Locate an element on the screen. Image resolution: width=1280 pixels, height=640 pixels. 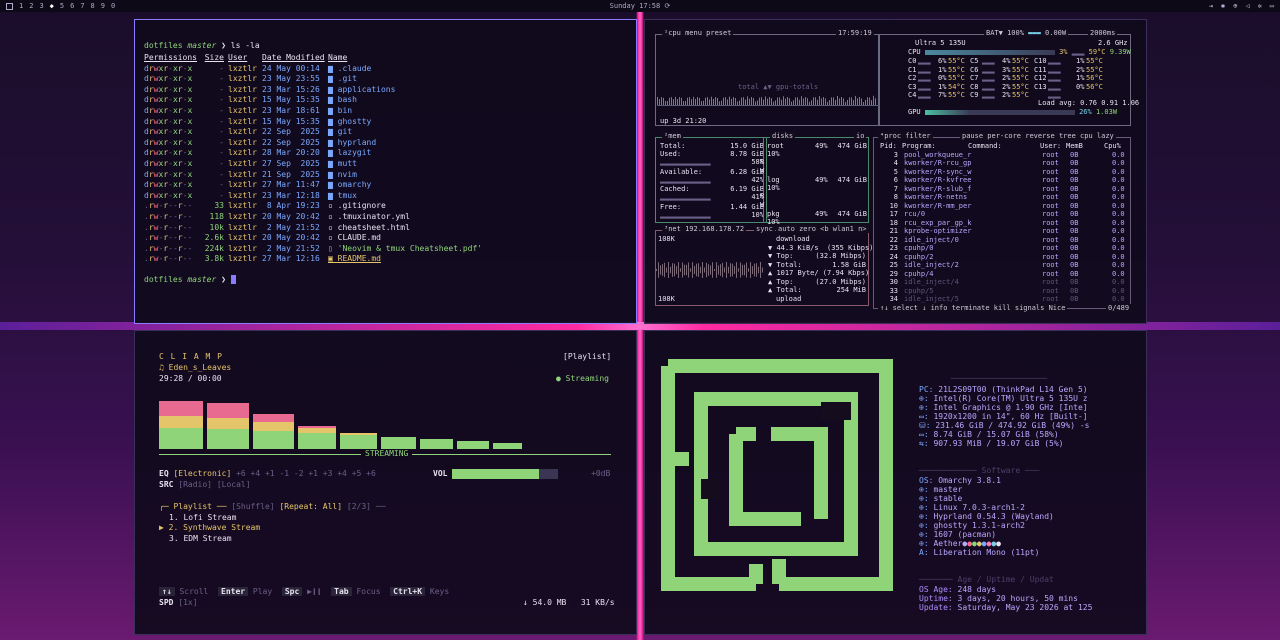
proc-row: 18 rcu_exp_par_gp_k root 0B 0.0 is located at coordinates (1002, 223).